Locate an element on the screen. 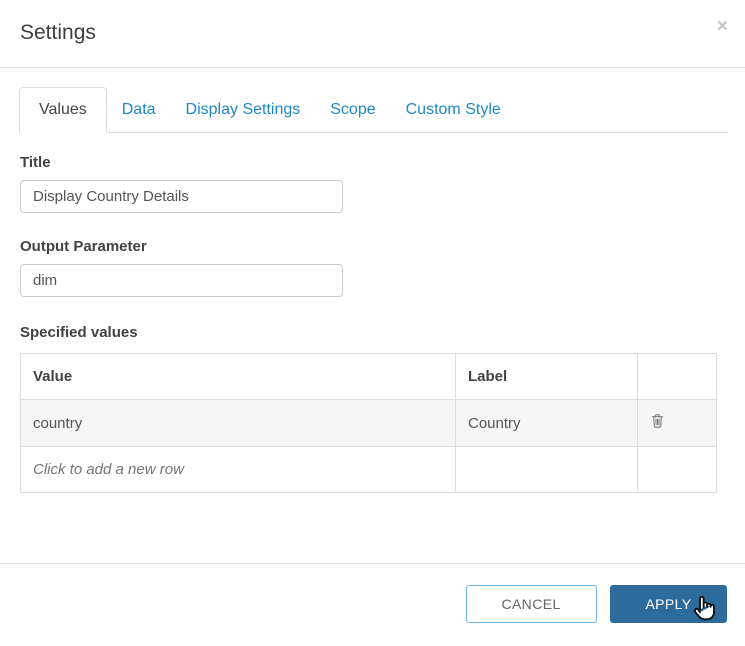  title-field-label: Title is located at coordinates (35, 162).